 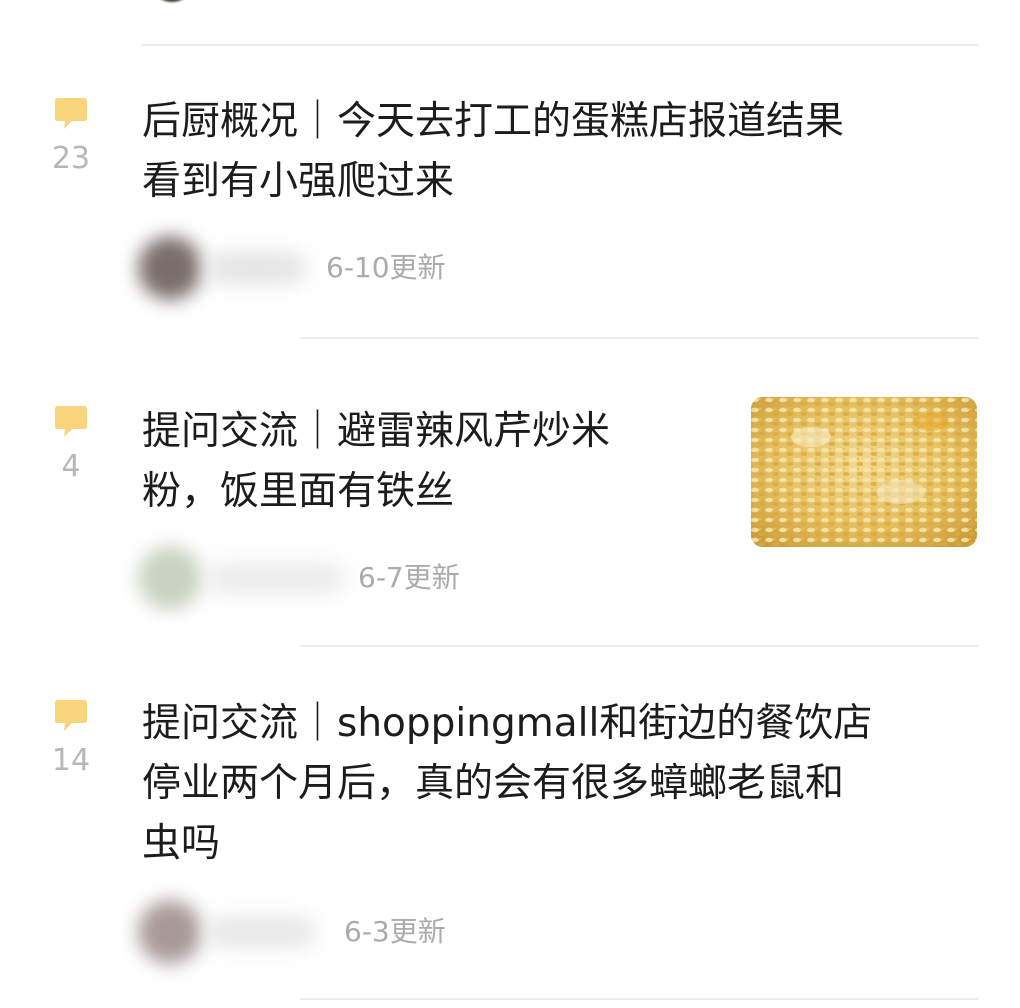 I want to click on comment-count: 4, so click(x=71, y=466).